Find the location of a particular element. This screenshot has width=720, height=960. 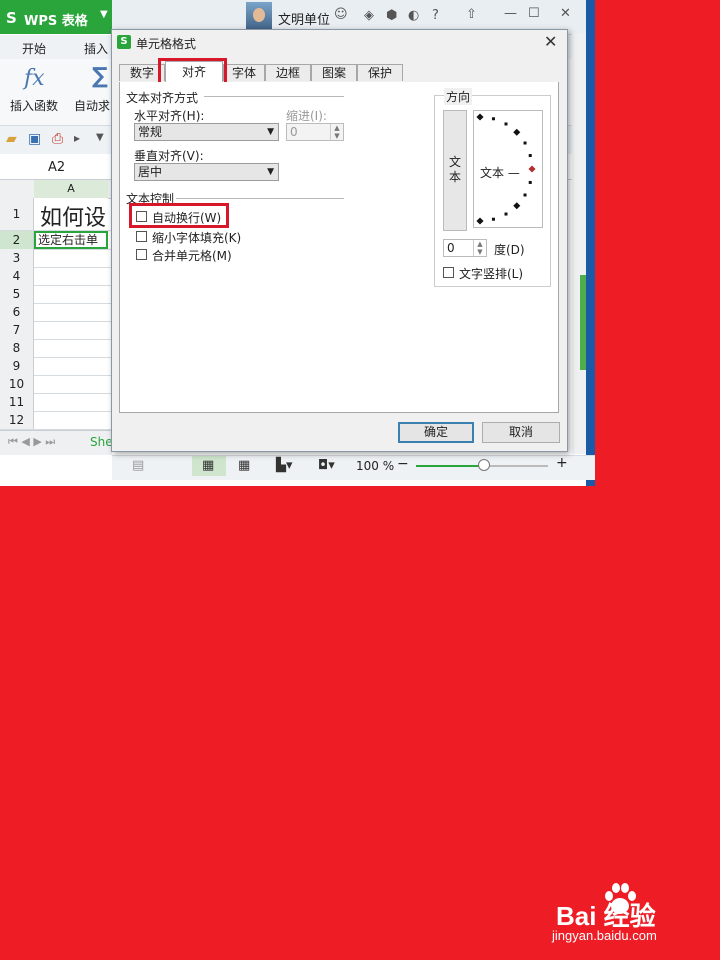

reading-icon: ◘▾ is located at coordinates (326, 465).